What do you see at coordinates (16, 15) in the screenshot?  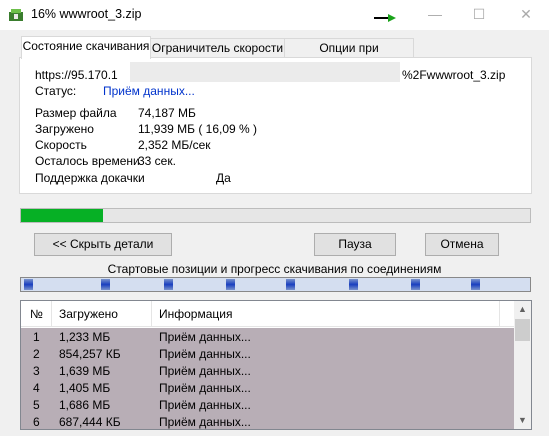 I see `download-app-icon` at bounding box center [16, 15].